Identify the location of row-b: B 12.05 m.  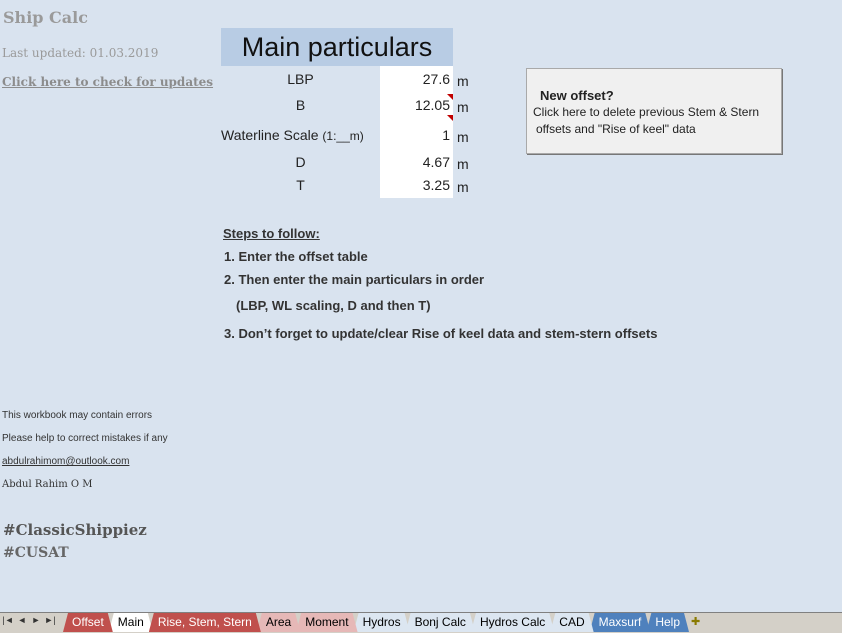
(351, 107).